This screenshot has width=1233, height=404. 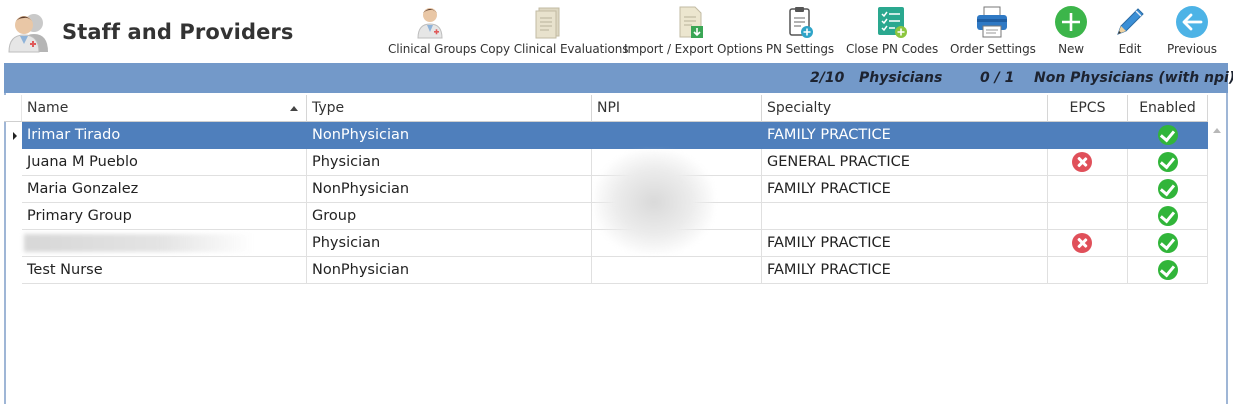 I want to click on import-export-options-label: Import / Export Options, so click(x=693, y=49).